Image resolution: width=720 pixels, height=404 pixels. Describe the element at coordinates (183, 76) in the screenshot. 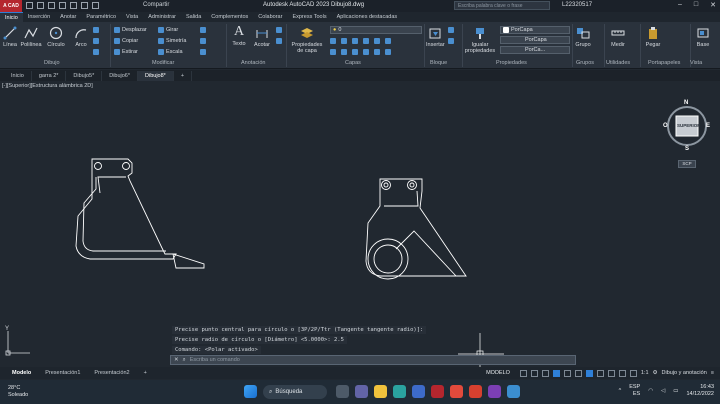

I see `new-tab-icon: +` at that location.